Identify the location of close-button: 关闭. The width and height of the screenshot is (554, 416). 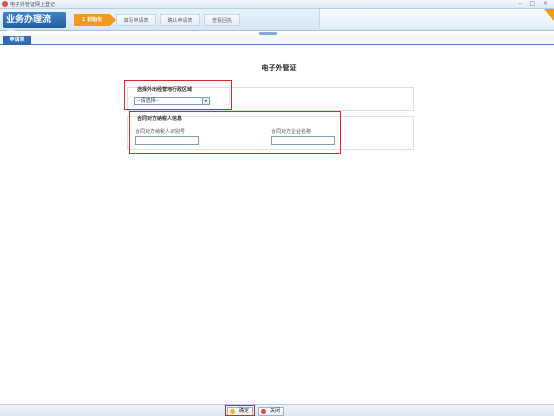
(271, 411).